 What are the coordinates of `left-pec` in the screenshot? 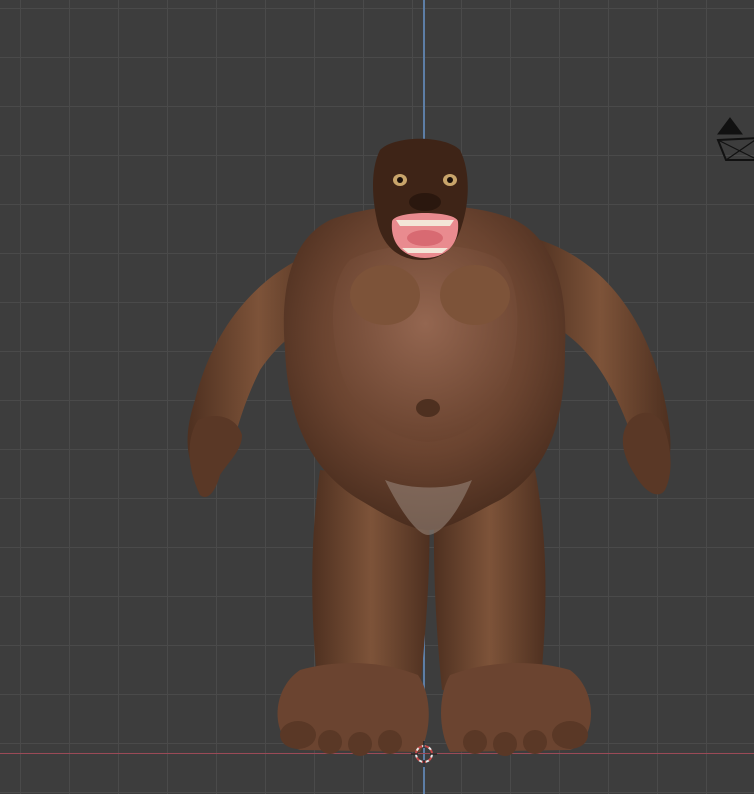 It's located at (385, 295).